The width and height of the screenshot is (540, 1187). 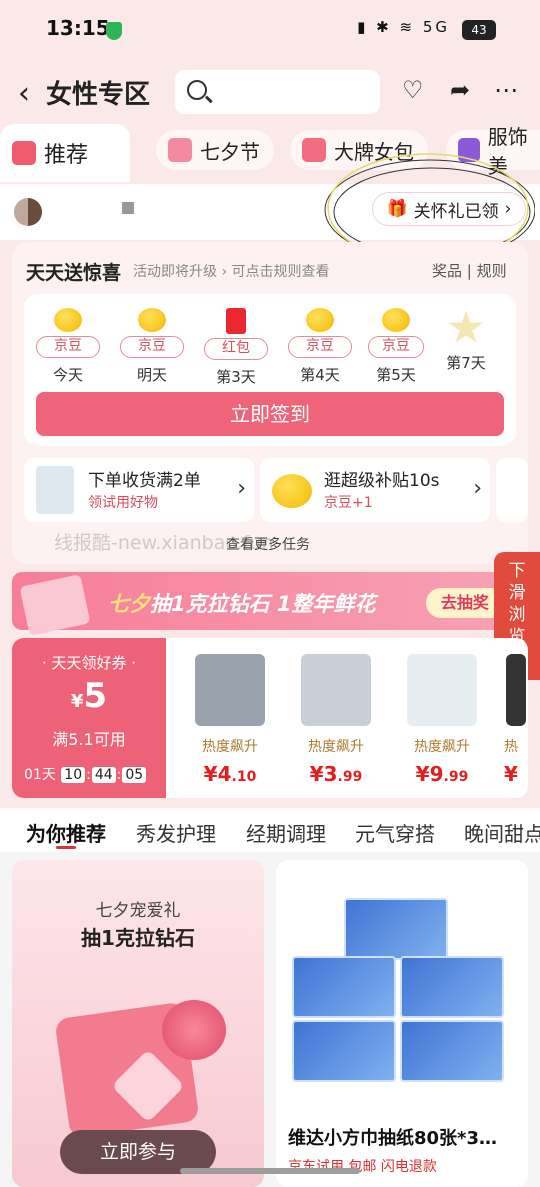 I want to click on task-card: 下单收货满2单 领试用好物 ›, so click(x=139, y=490).